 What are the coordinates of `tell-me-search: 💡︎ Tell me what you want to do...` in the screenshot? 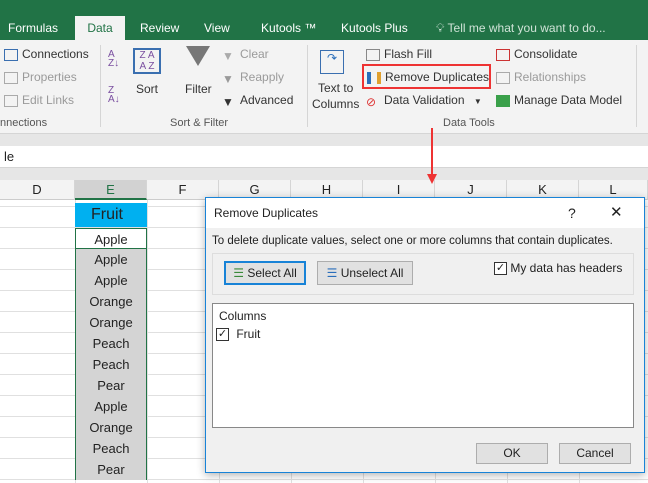 It's located at (521, 28).